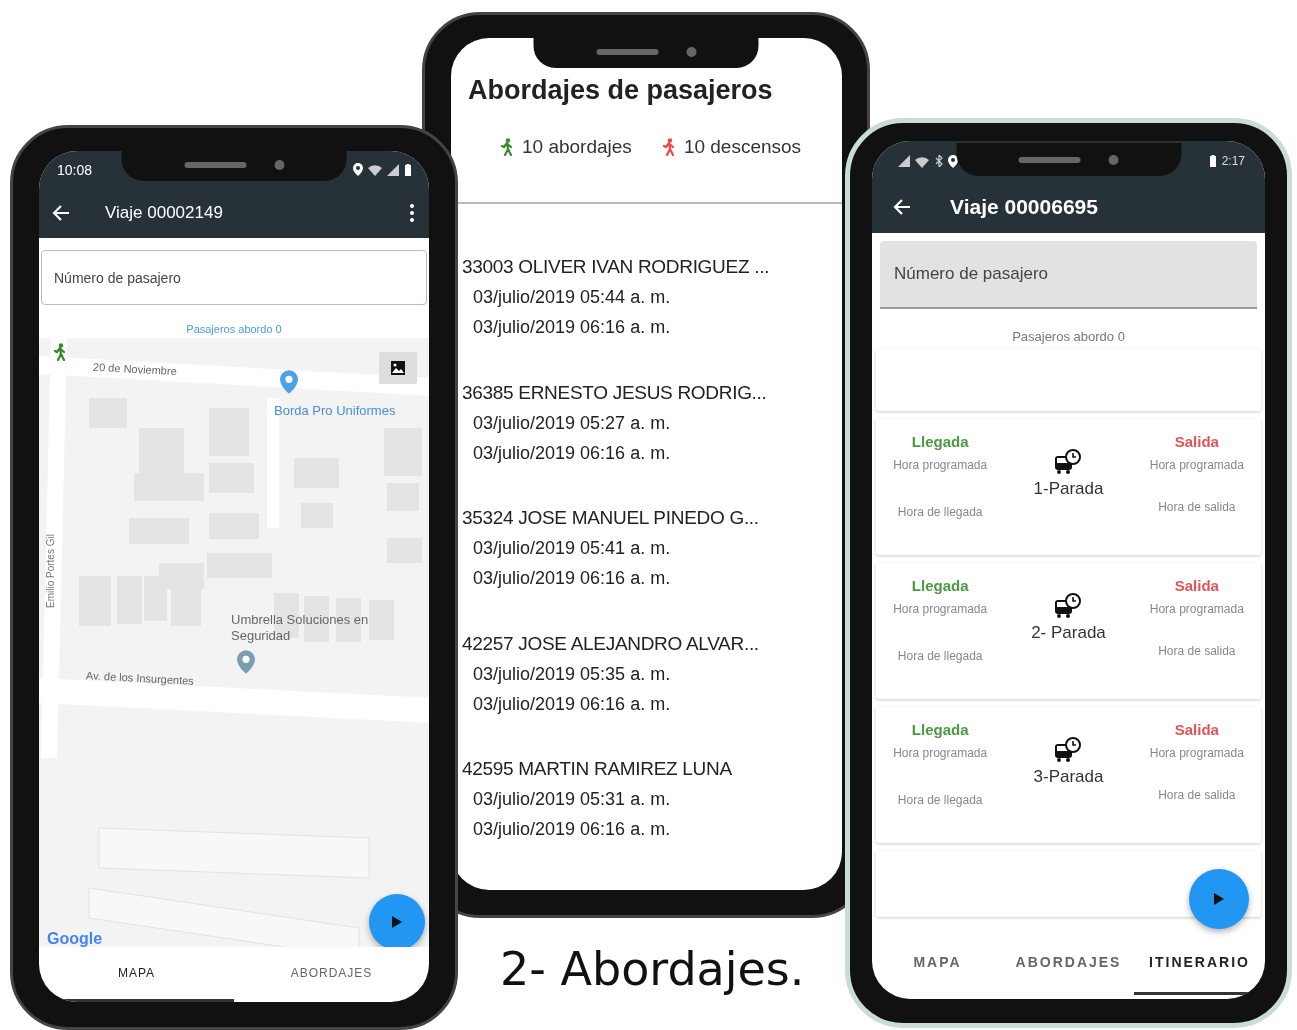 This screenshot has width=1297, height=1030. What do you see at coordinates (572, 674) in the screenshot?
I see `boarding-time: 03/julio/2019 05:35 a. m.` at bounding box center [572, 674].